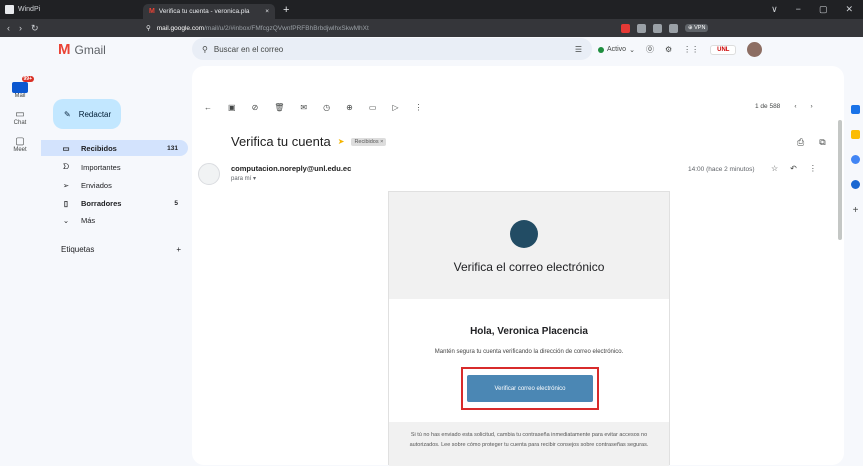 The image size is (863, 466). Describe the element at coordinates (840, 180) in the screenshot. I see `scrollbar` at that location.